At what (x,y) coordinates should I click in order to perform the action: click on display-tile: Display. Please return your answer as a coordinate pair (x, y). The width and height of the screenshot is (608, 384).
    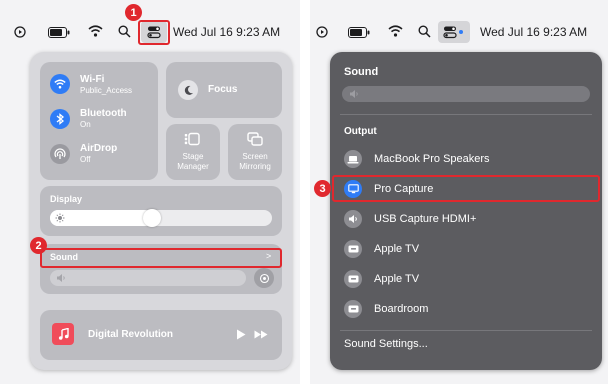
    Looking at the image, I should click on (161, 211).